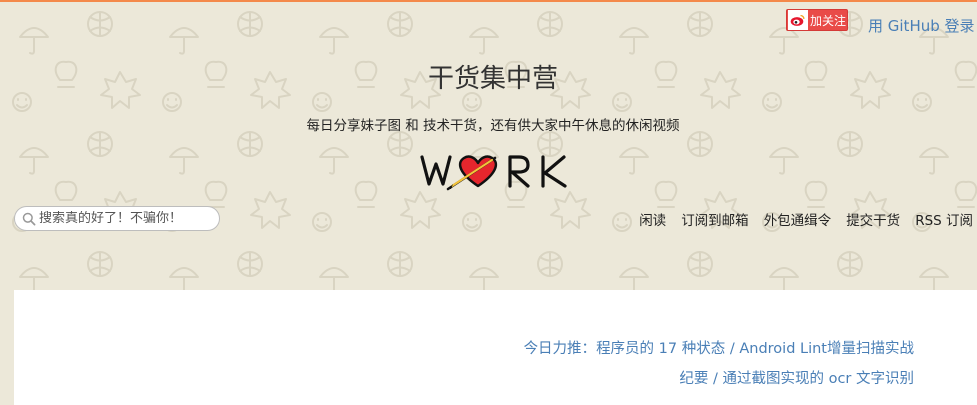 This screenshot has height=405, width=977. I want to click on nav-item-rss: RSS 订阅, so click(944, 219).